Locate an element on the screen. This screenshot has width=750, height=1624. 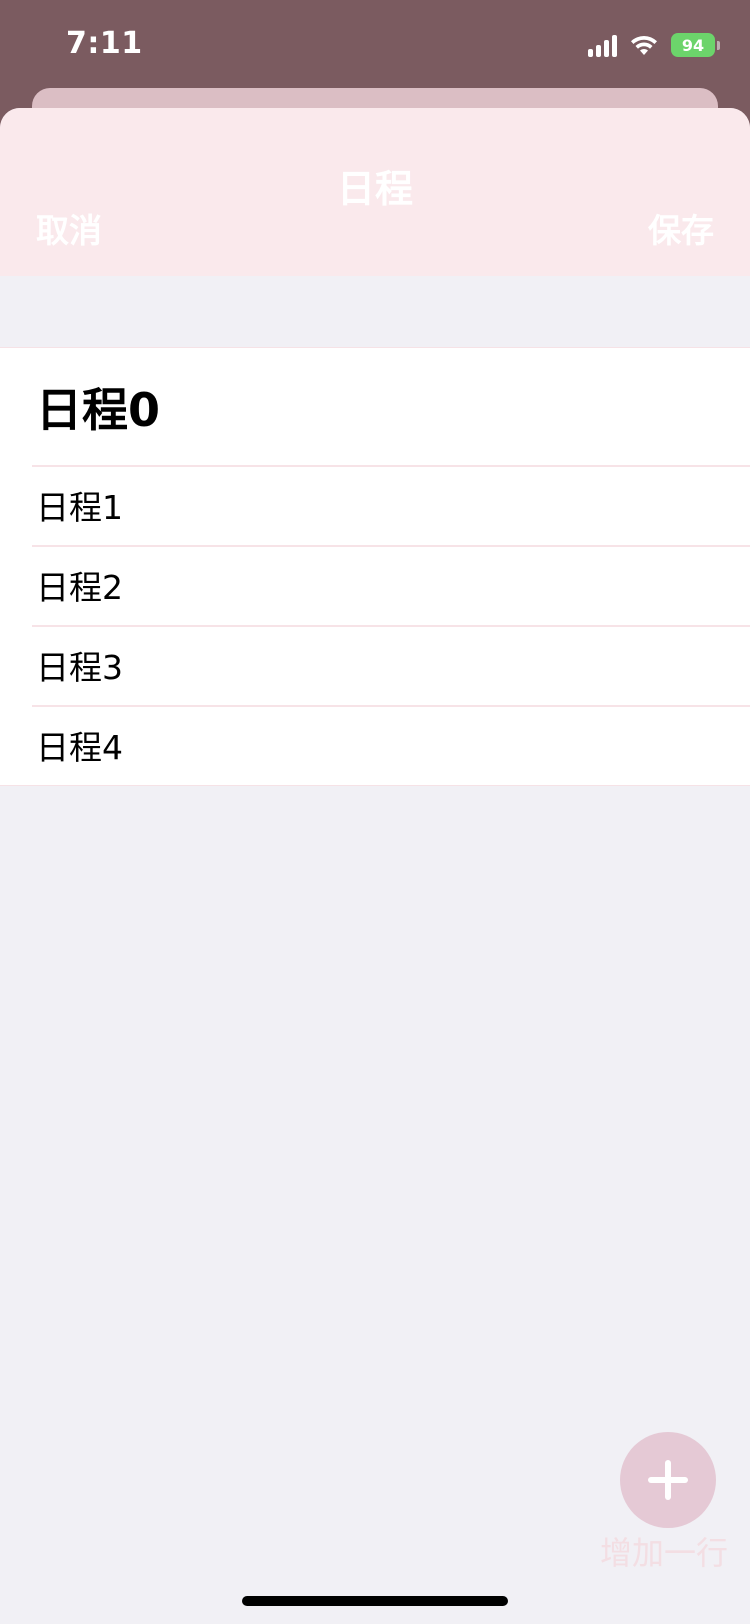
list-item: 日程3 is located at coordinates (375, 665).